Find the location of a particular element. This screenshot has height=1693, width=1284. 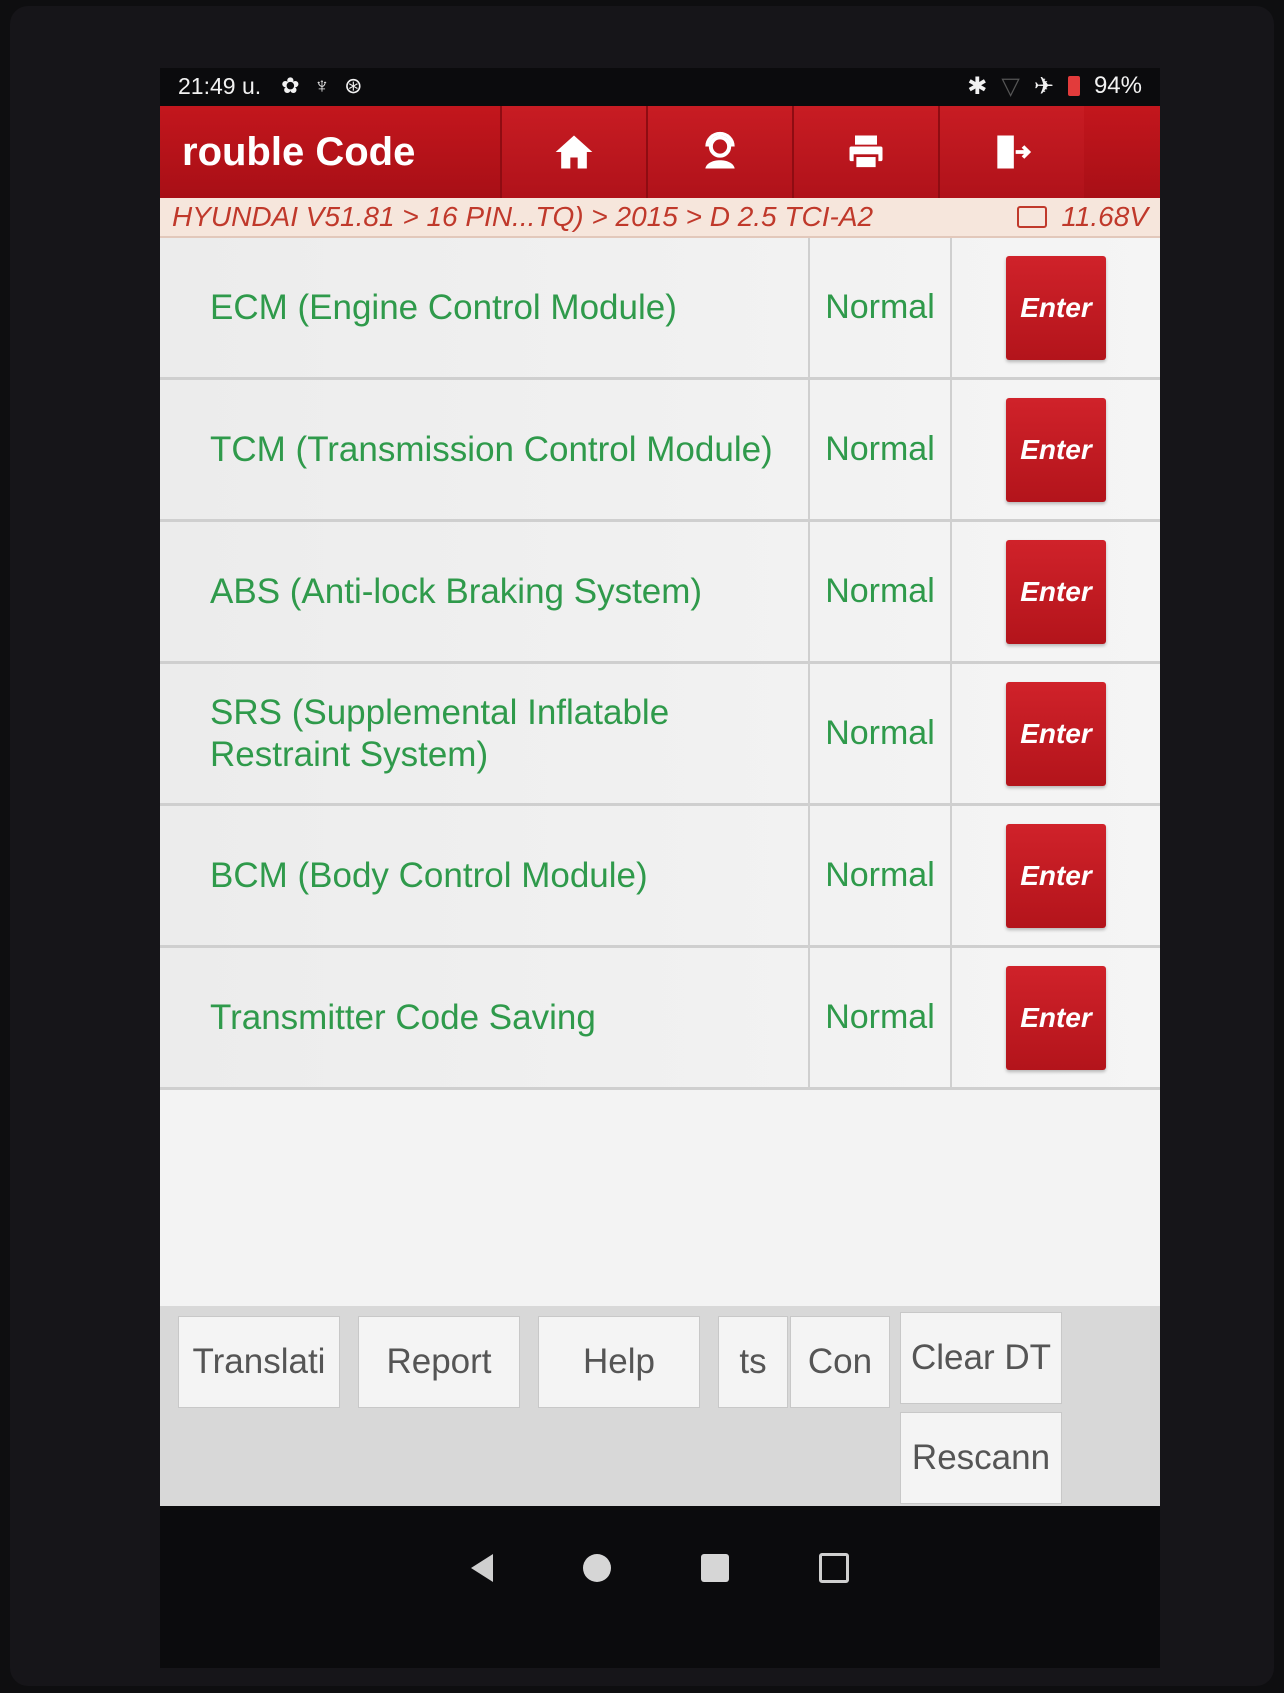

home-circle-icon is located at coordinates (597, 1568).